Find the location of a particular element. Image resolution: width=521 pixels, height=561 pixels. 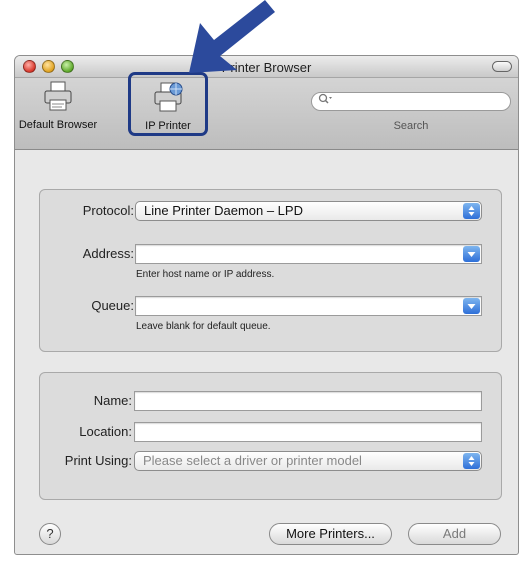

toolbar-toggle-button is located at coordinates (502, 66).